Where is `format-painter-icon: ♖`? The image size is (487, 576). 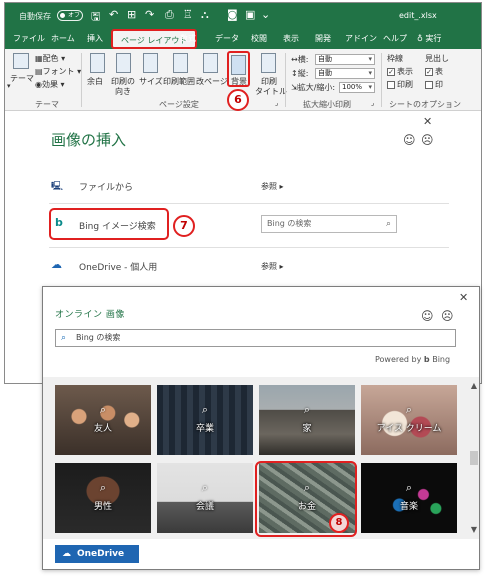
format-painter-icon: ♖ is located at coordinates (188, 14).